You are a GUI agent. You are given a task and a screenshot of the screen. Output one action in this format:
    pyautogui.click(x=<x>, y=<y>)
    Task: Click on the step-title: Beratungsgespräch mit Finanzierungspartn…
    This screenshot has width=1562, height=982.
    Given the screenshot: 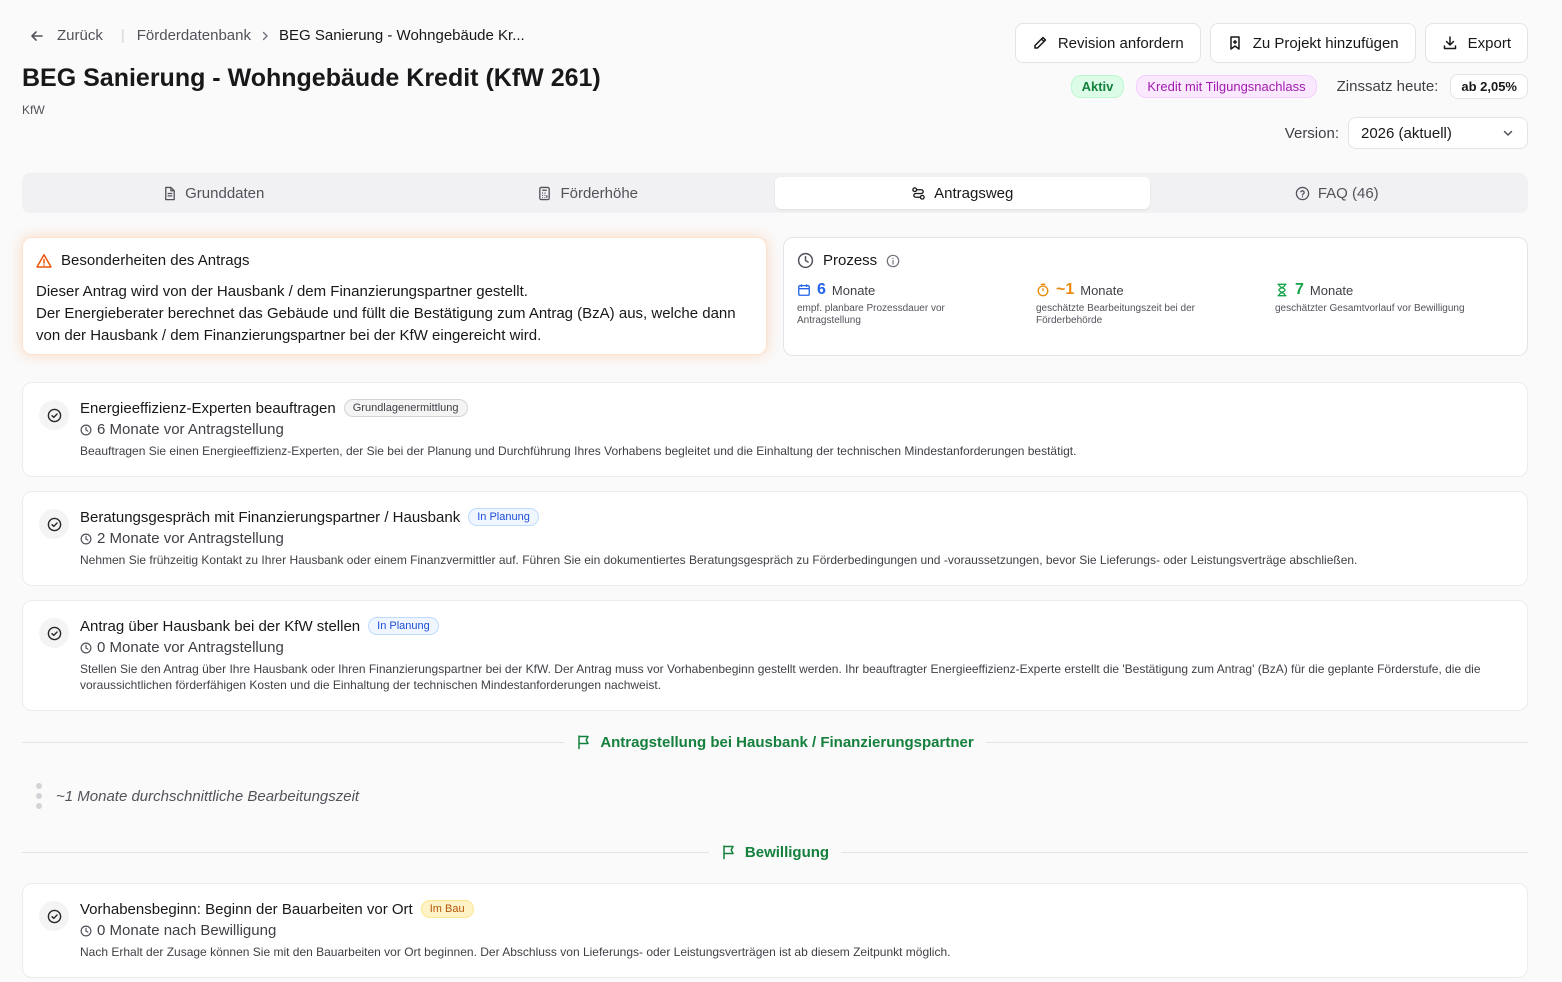 What is the action you would take?
    pyautogui.click(x=270, y=517)
    